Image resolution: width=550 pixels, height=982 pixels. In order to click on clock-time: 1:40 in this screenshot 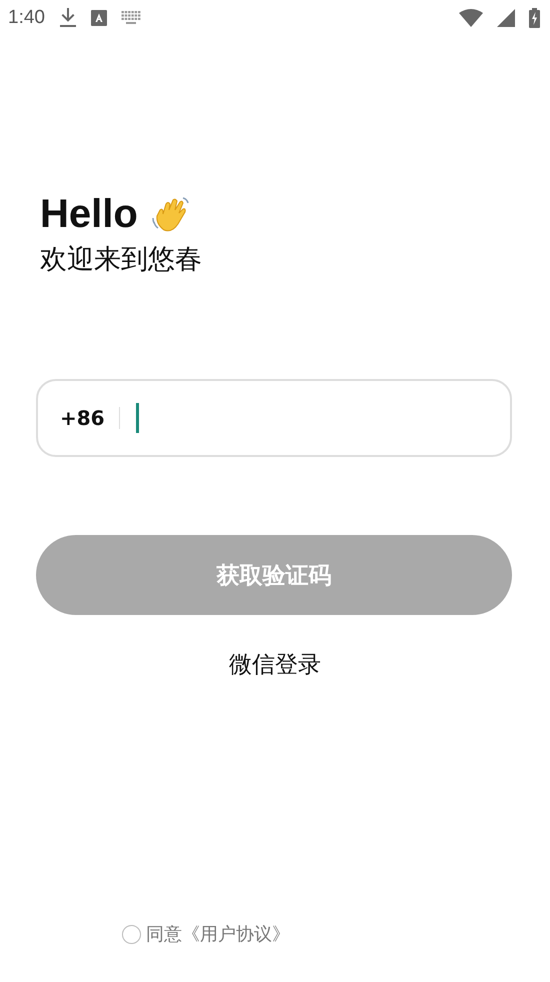, I will do `click(26, 18)`.